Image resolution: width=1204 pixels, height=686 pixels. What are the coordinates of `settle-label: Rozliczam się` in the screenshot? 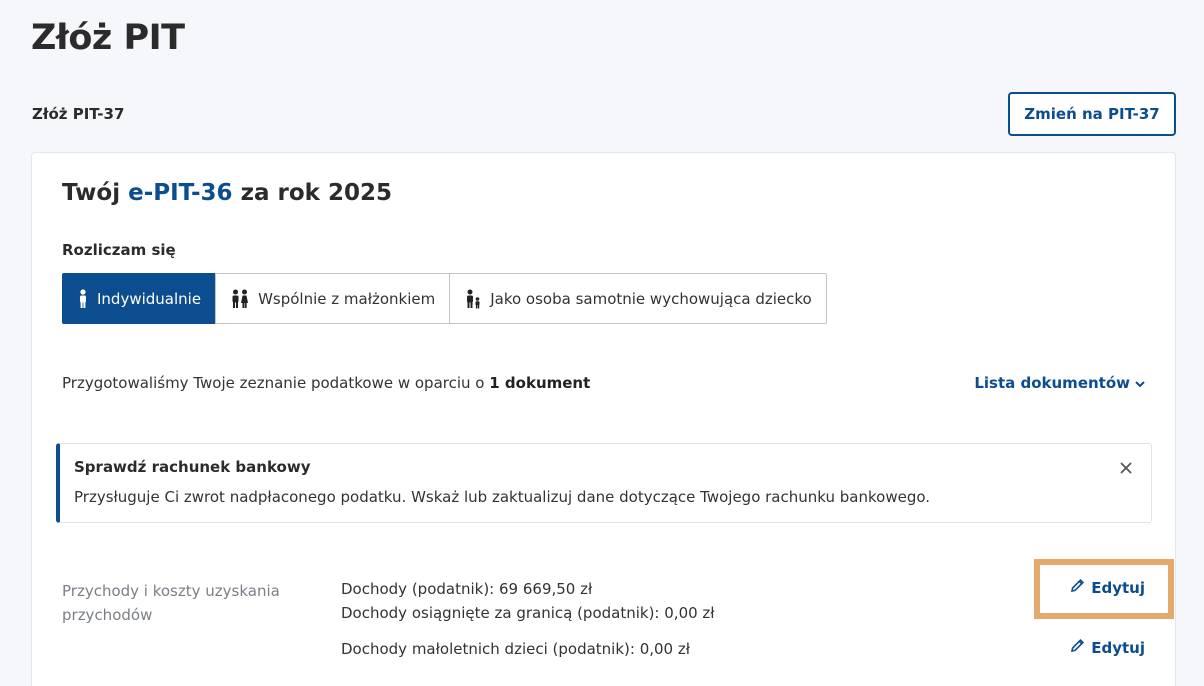 It's located at (119, 250).